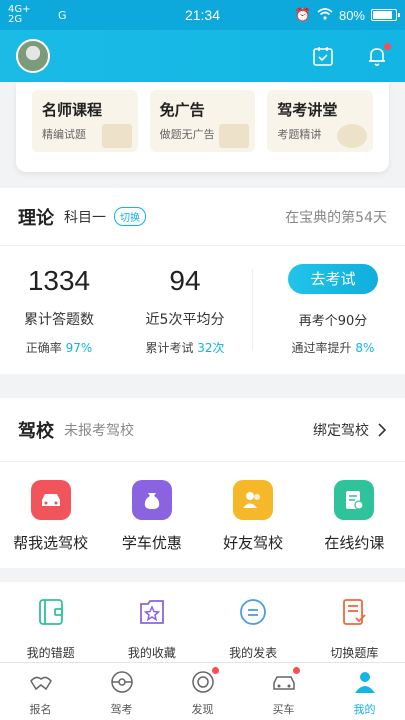 The image size is (405, 720). I want to click on theory-title: 理论, so click(36, 218).